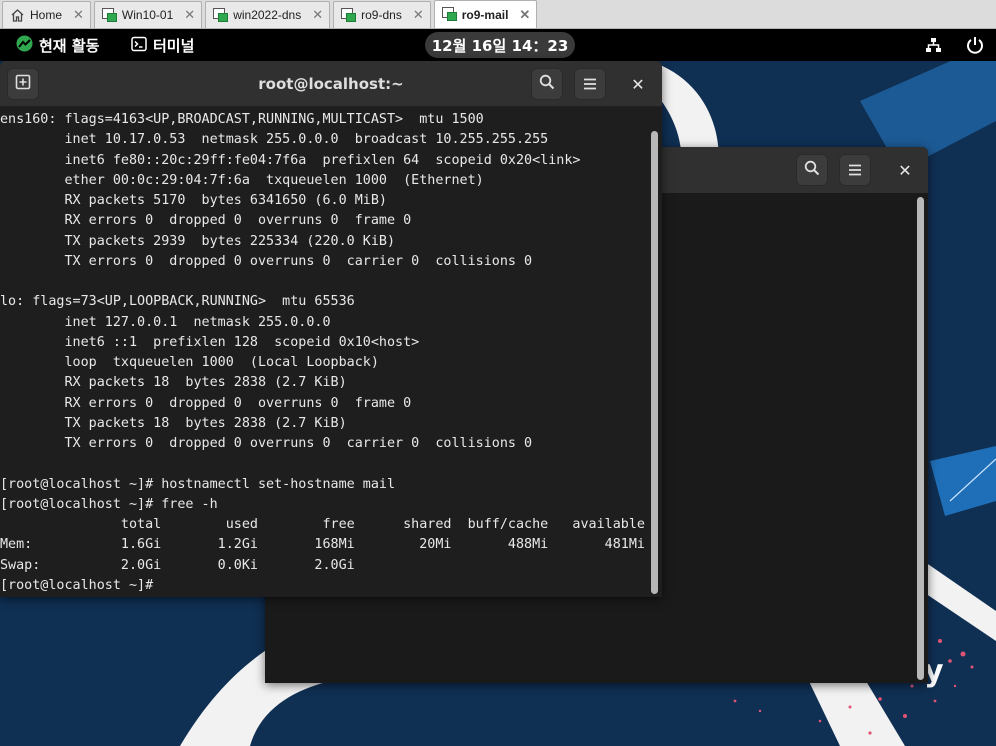 The image size is (996, 746). I want to click on terminal-line: [root@localhost ~]#, so click(81, 585).